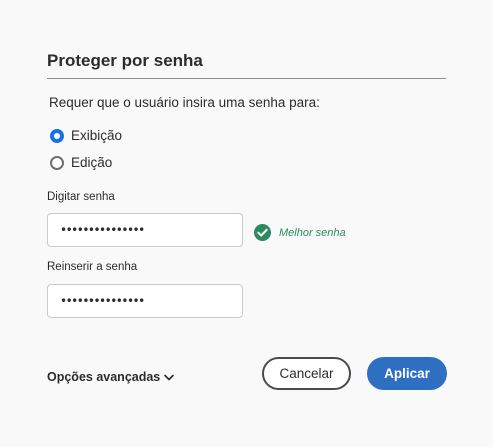 Image resolution: width=493 pixels, height=447 pixels. What do you see at coordinates (92, 267) in the screenshot?
I see `confirm-password-label: Reinserir a senha` at bounding box center [92, 267].